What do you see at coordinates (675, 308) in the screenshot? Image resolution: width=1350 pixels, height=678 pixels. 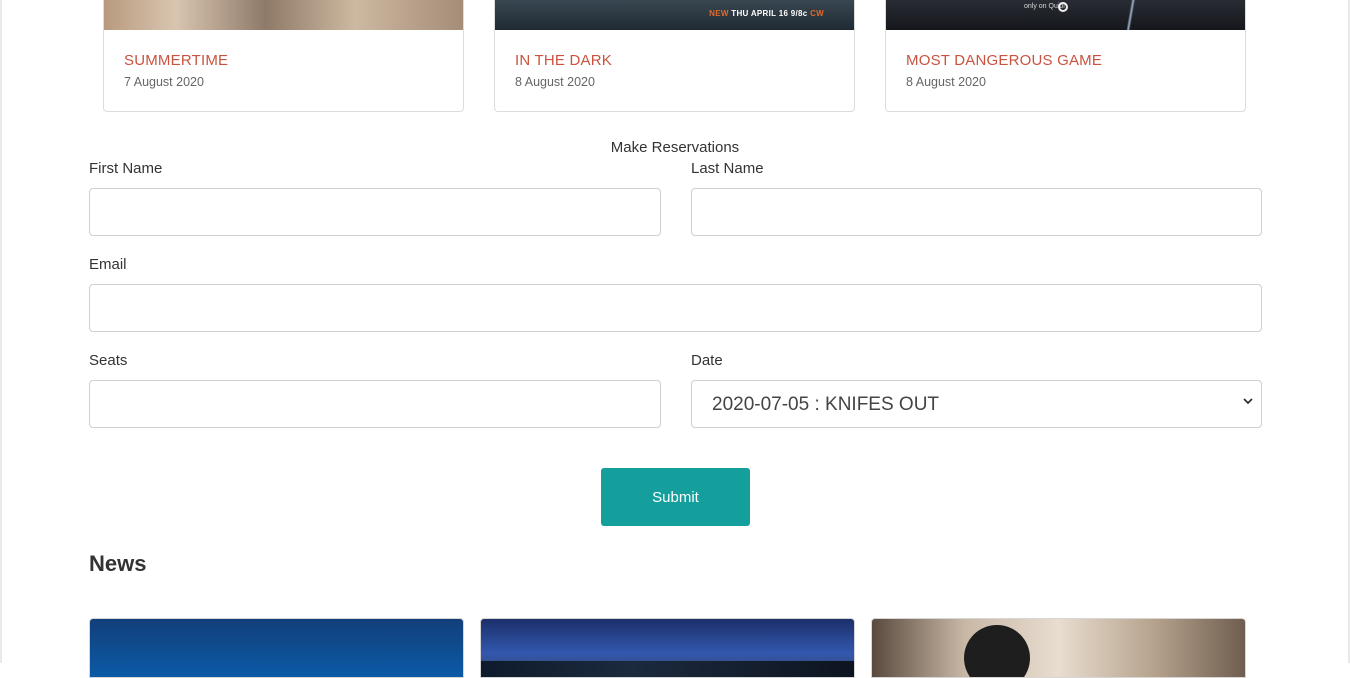 I see `email-input` at bounding box center [675, 308].